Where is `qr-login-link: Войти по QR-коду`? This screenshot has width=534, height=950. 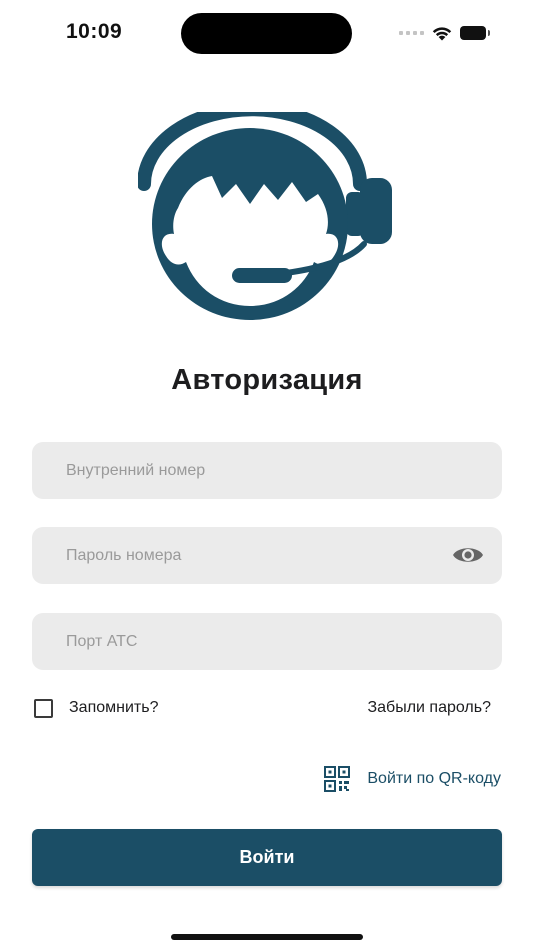 qr-login-link: Войти по QR-коду is located at coordinates (412, 779).